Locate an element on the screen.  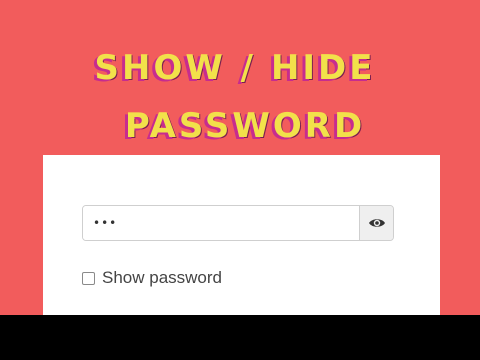
password-input-group: ••• is located at coordinates (238, 223).